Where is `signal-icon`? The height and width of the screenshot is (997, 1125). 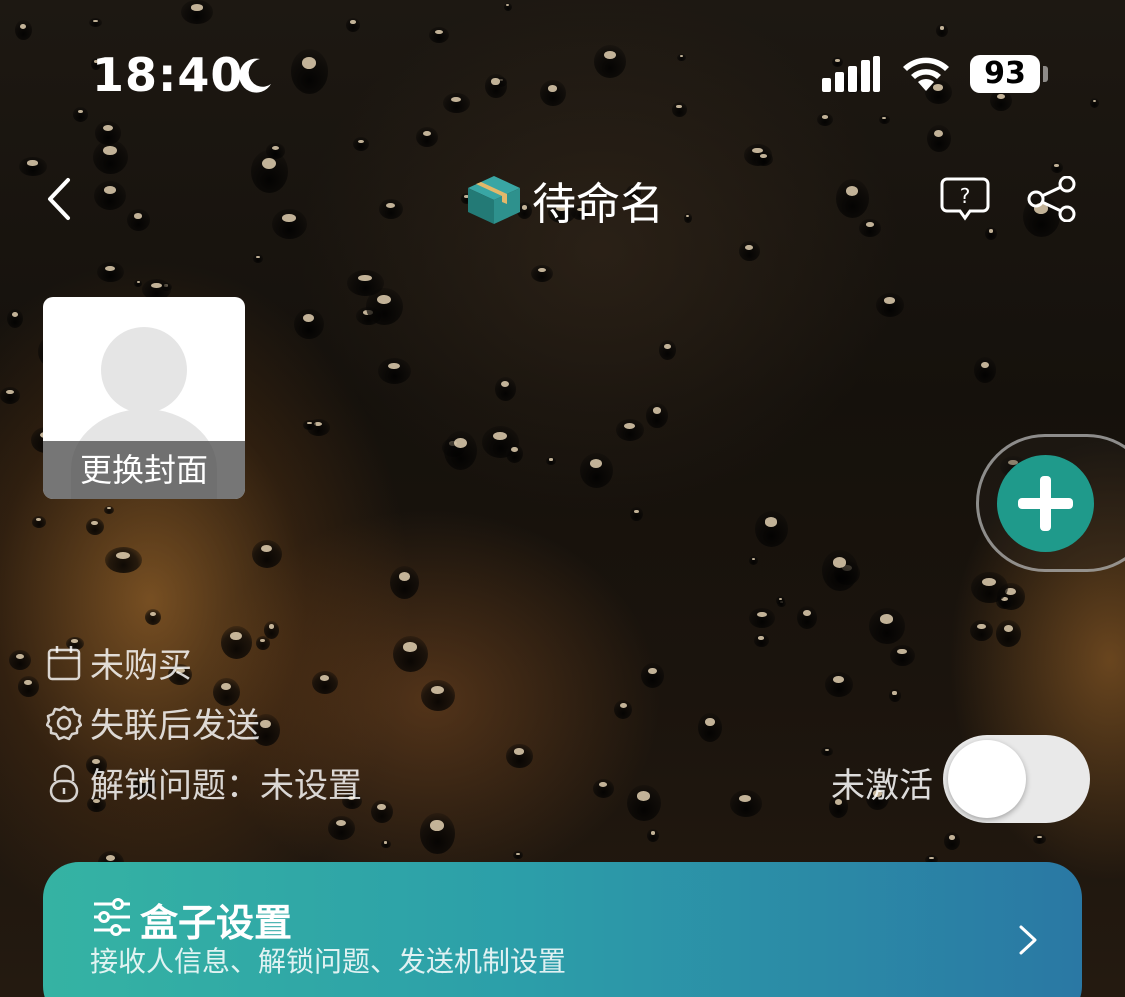
signal-icon is located at coordinates (851, 74).